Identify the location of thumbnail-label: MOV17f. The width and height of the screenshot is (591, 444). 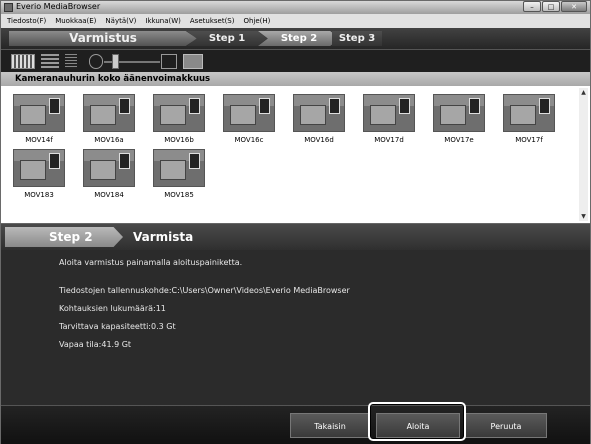
(529, 140).